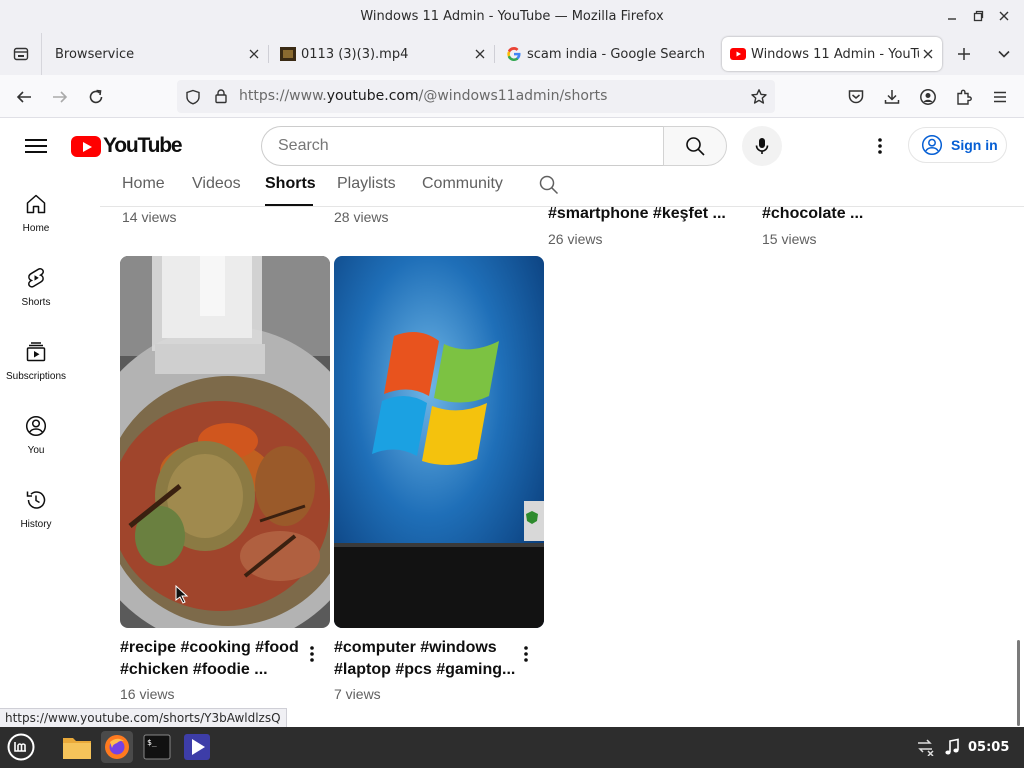 The height and width of the screenshot is (768, 1024). Describe the element at coordinates (36, 505) in the screenshot. I see `guide-item-history: History` at that location.